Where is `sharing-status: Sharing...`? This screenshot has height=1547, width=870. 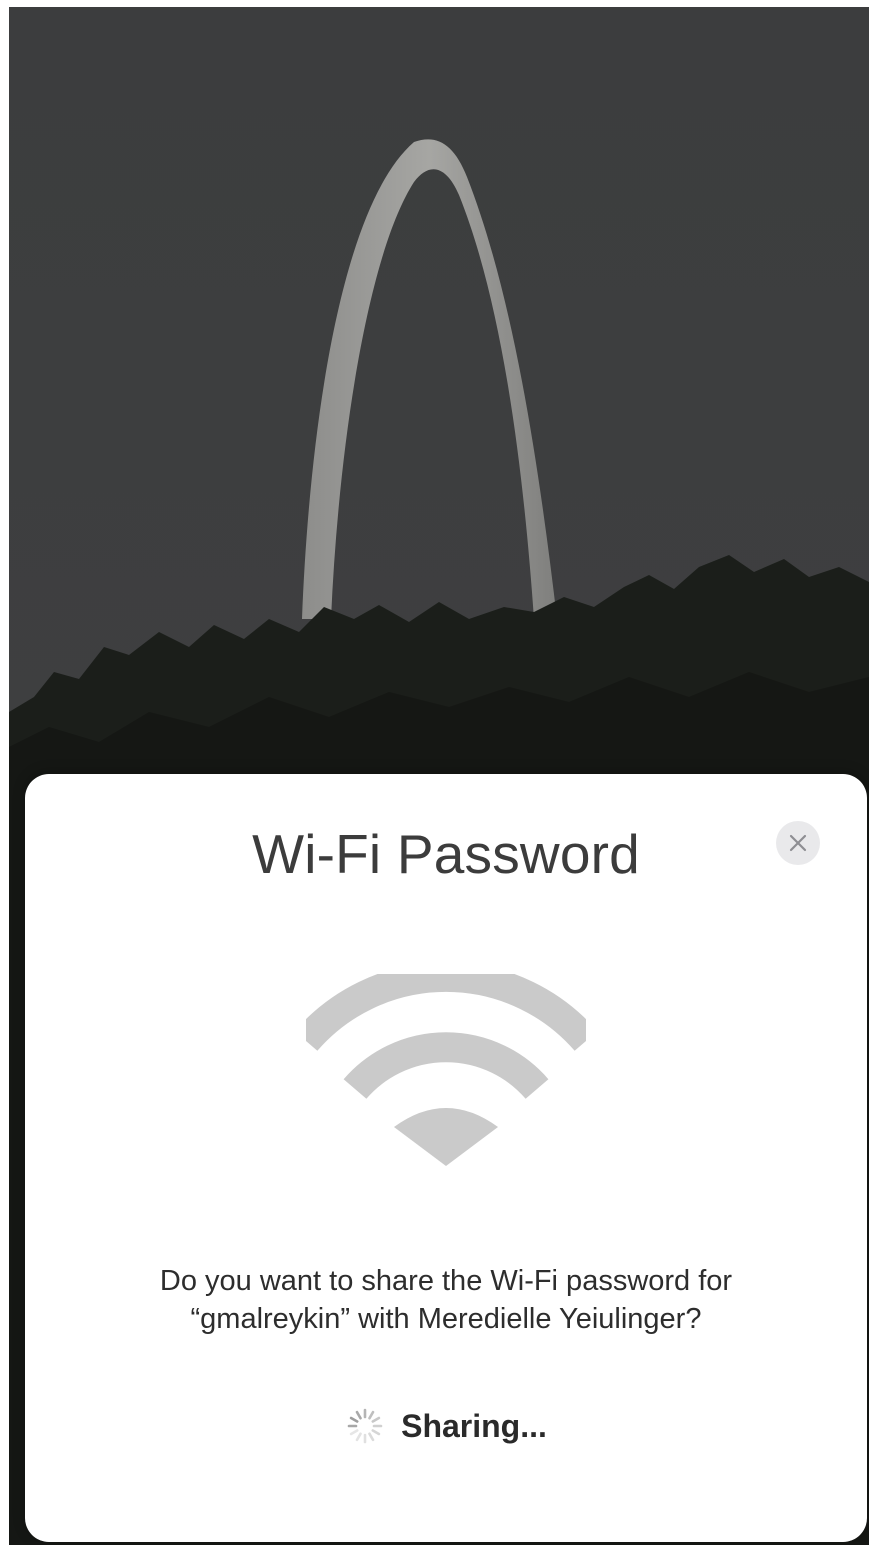 sharing-status: Sharing... is located at coordinates (446, 1426).